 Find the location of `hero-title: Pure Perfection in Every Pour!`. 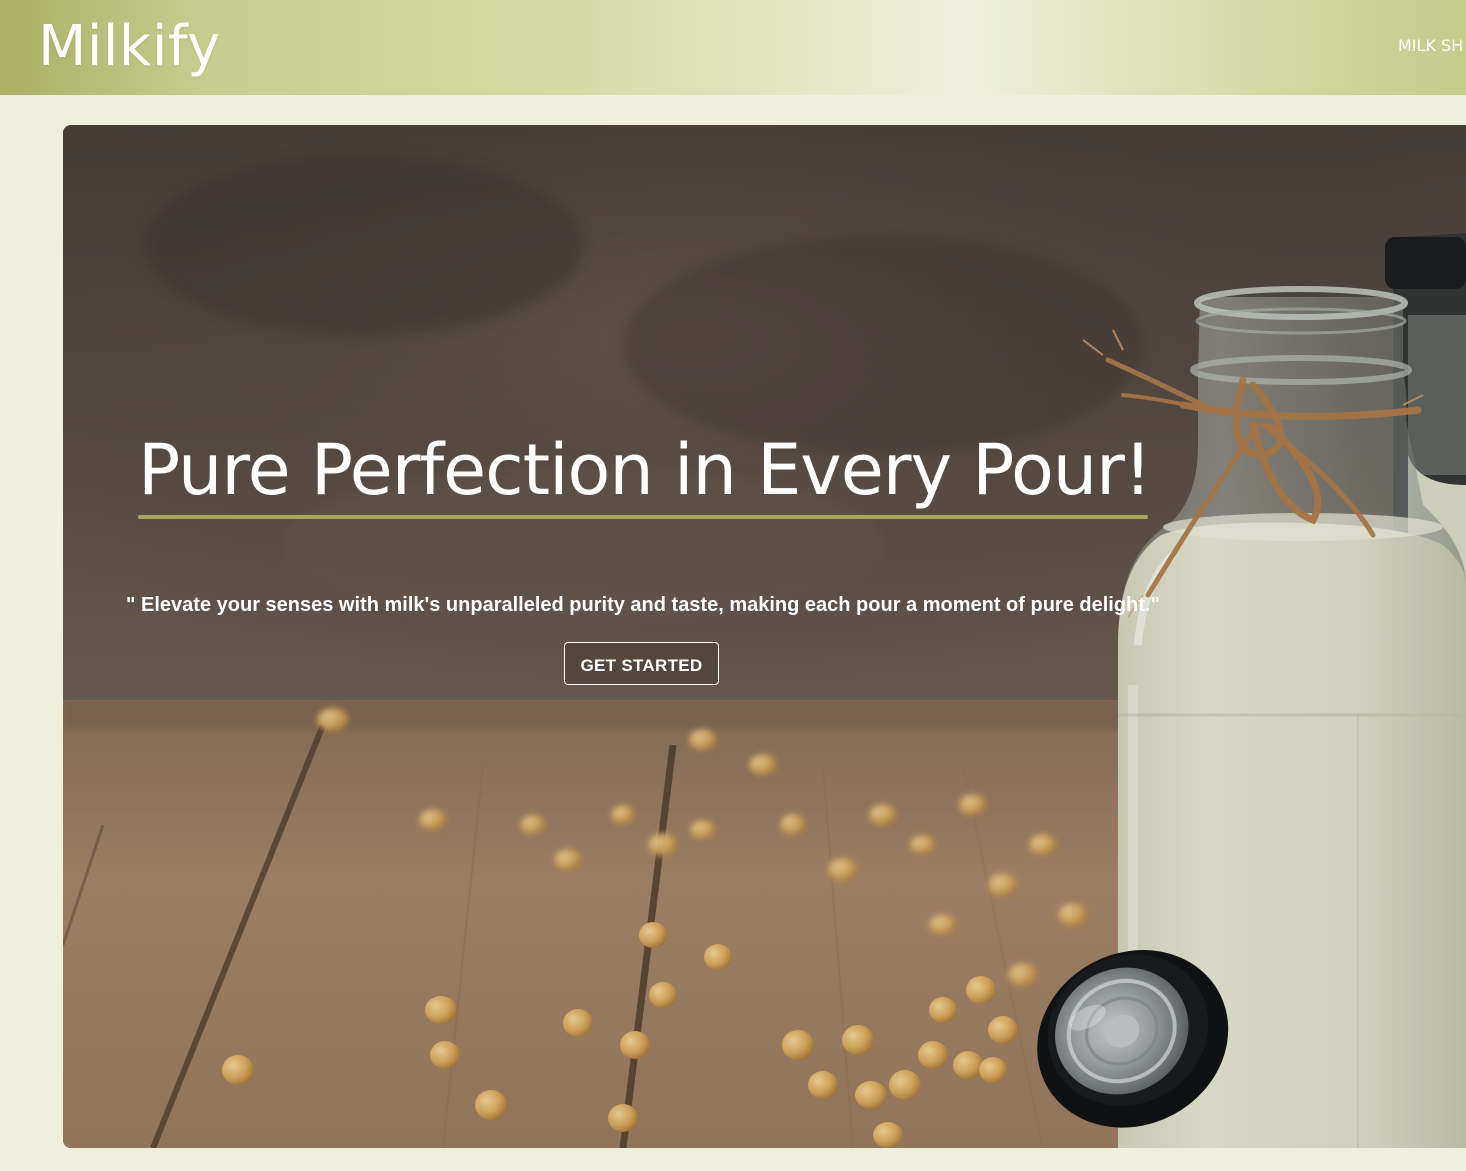

hero-title: Pure Perfection in Every Pour! is located at coordinates (645, 470).